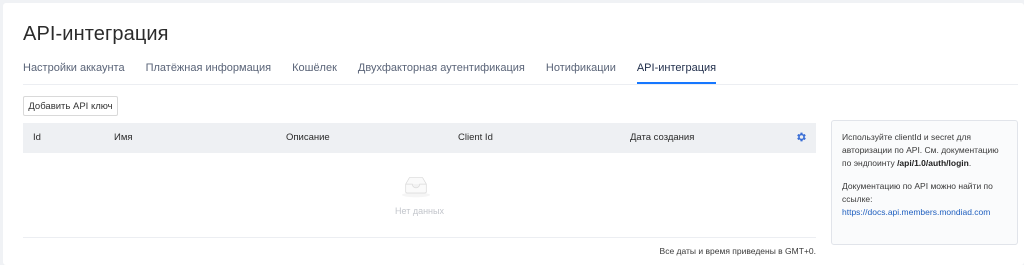 The height and width of the screenshot is (265, 1024). I want to click on info-auth-end: ., so click(970, 163).